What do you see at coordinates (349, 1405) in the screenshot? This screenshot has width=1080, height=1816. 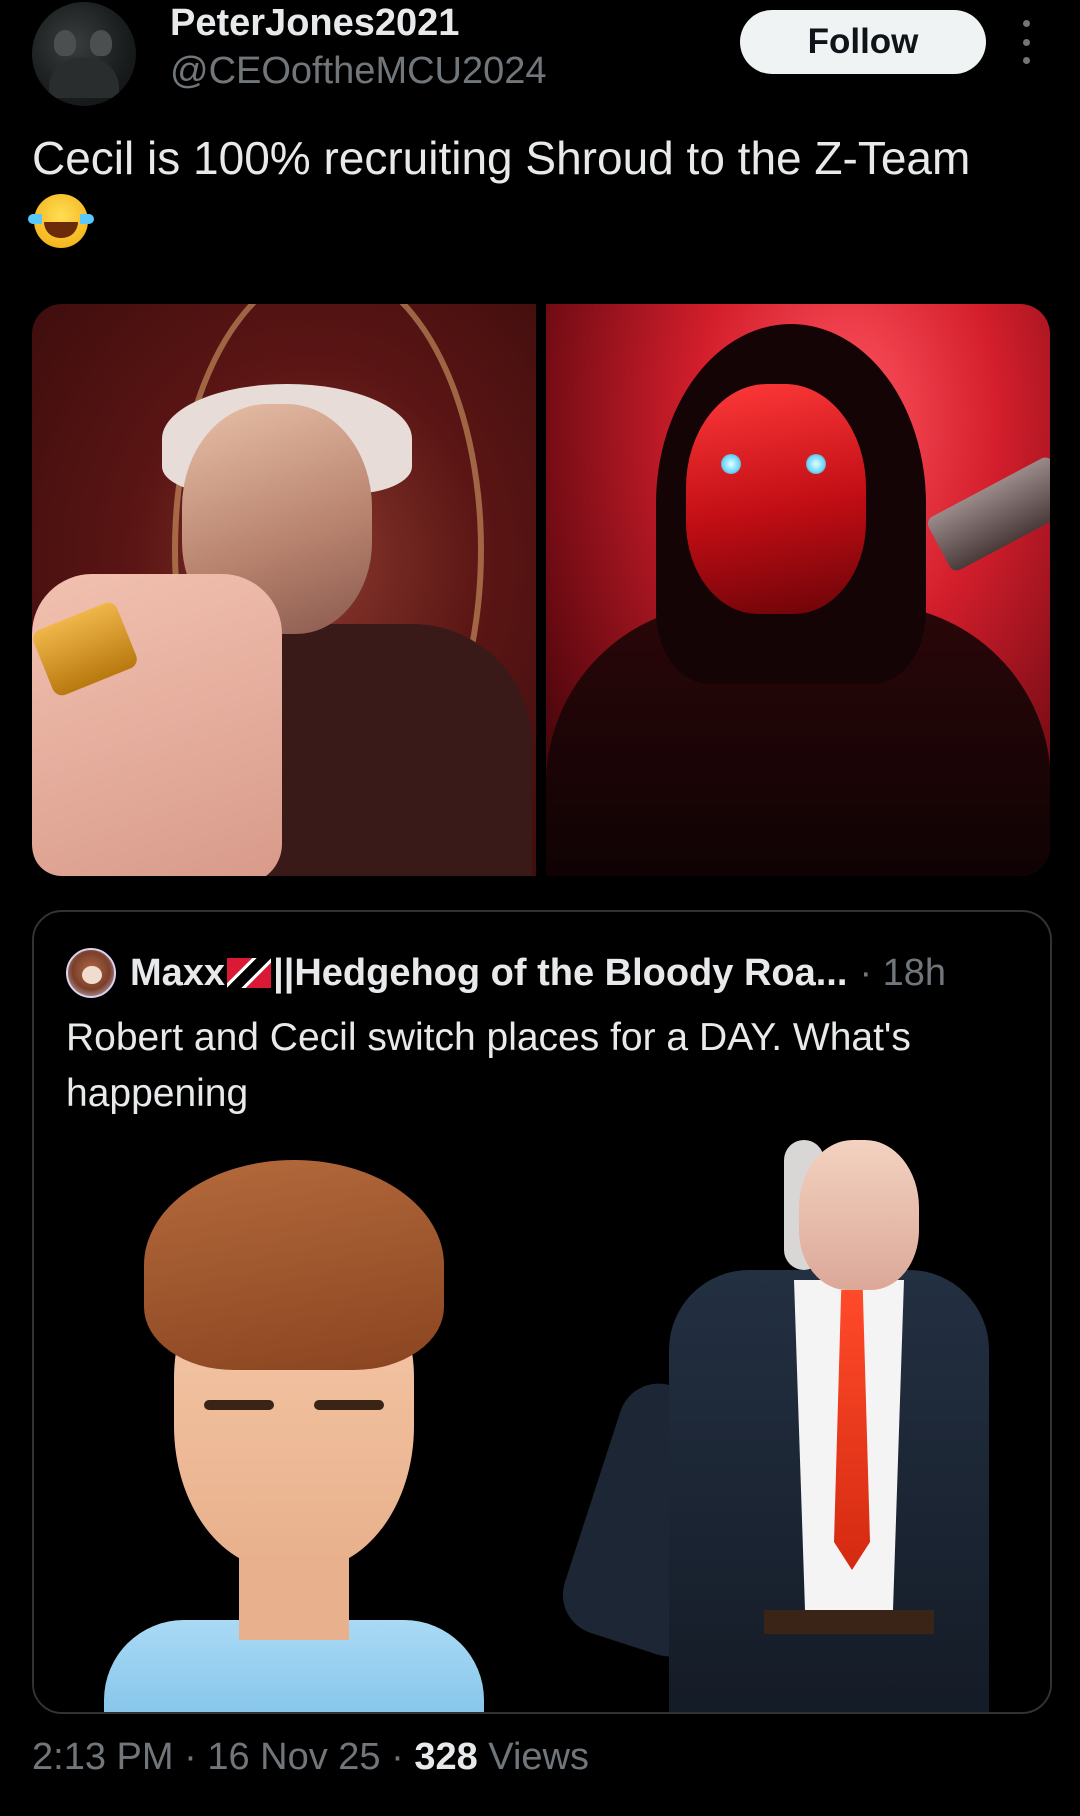 I see `robert-brow-right` at bounding box center [349, 1405].